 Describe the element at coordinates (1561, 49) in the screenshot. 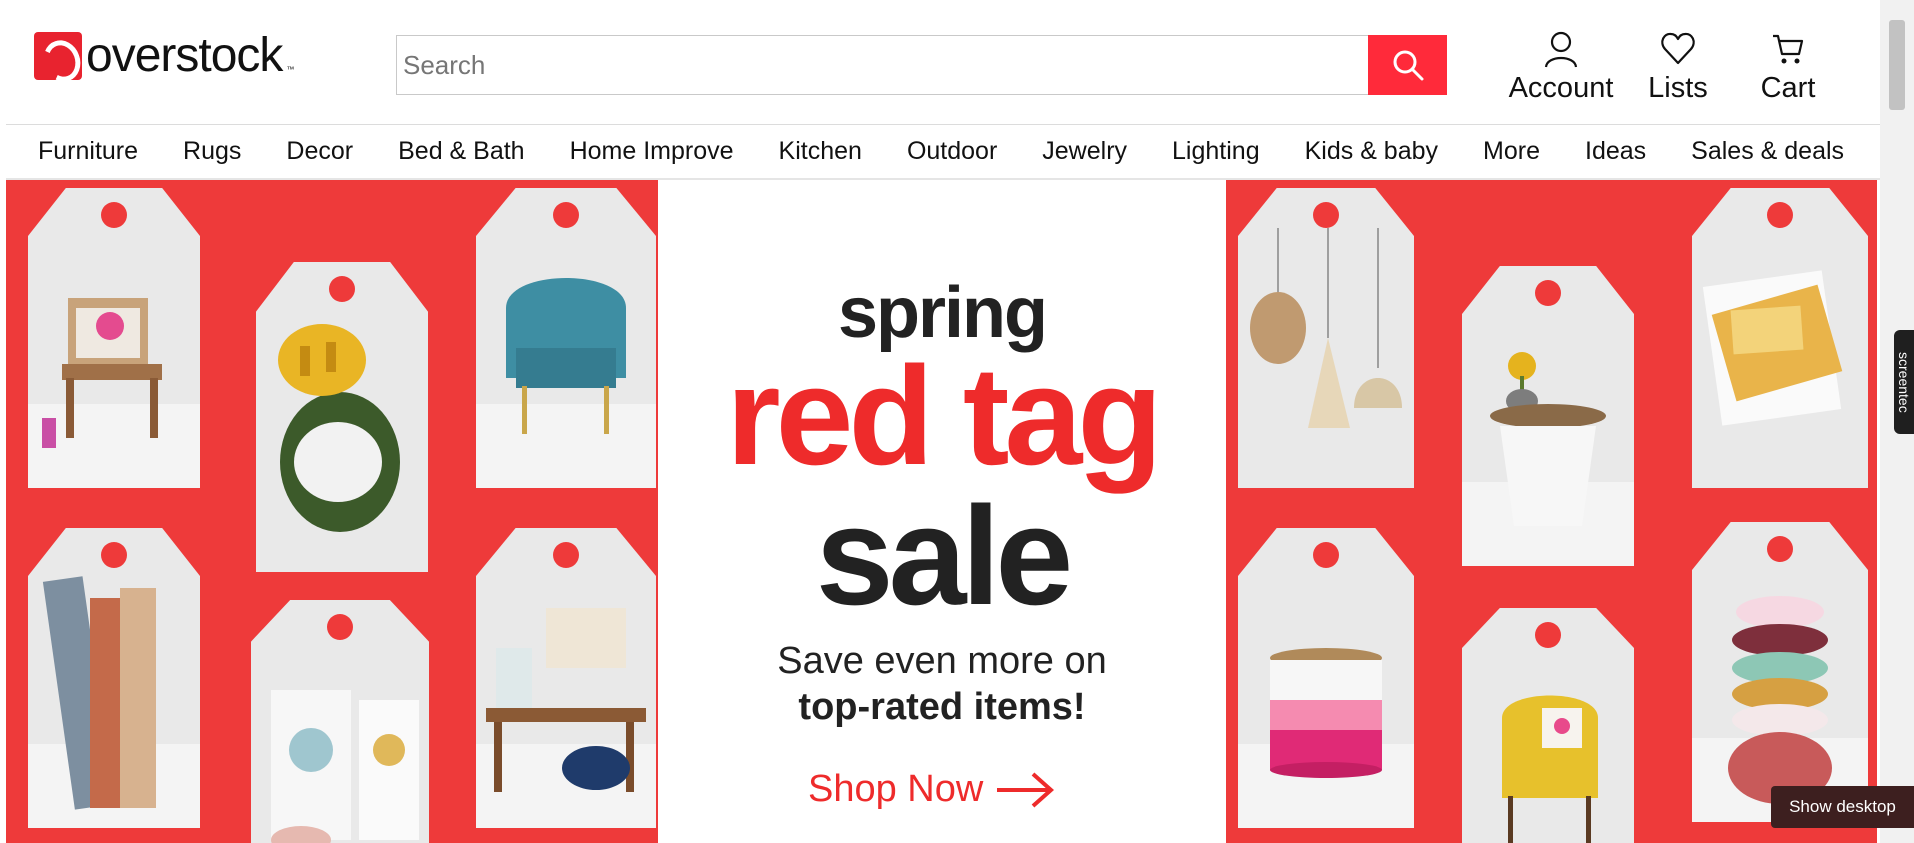

I see `user-icon` at that location.